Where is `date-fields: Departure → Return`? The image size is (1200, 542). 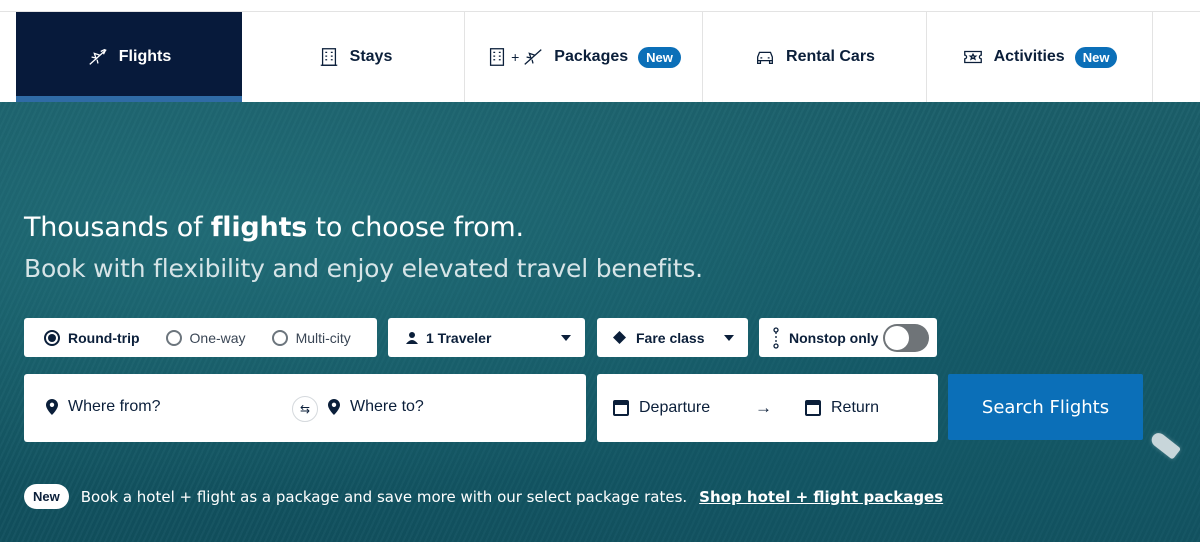
date-fields: Departure → Return is located at coordinates (767, 408).